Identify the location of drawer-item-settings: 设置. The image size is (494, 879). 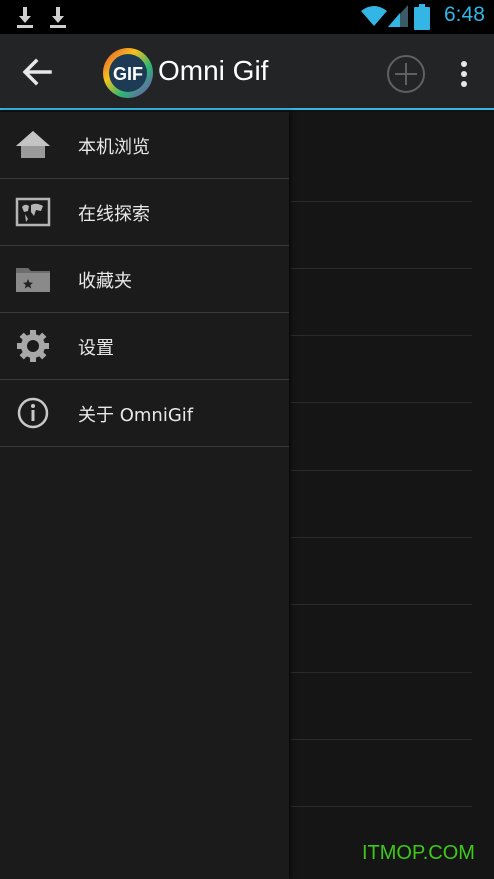
(144, 346).